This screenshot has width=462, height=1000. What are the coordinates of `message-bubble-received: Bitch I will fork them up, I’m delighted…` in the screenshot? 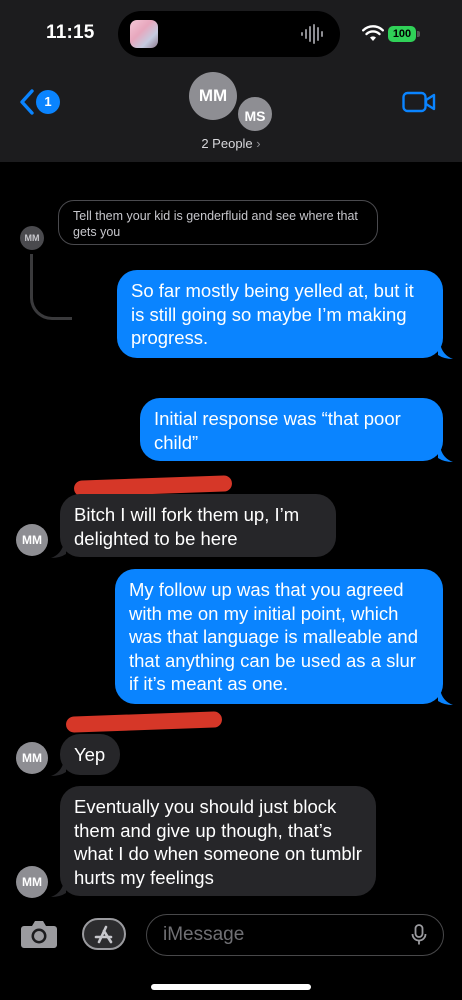 It's located at (198, 525).